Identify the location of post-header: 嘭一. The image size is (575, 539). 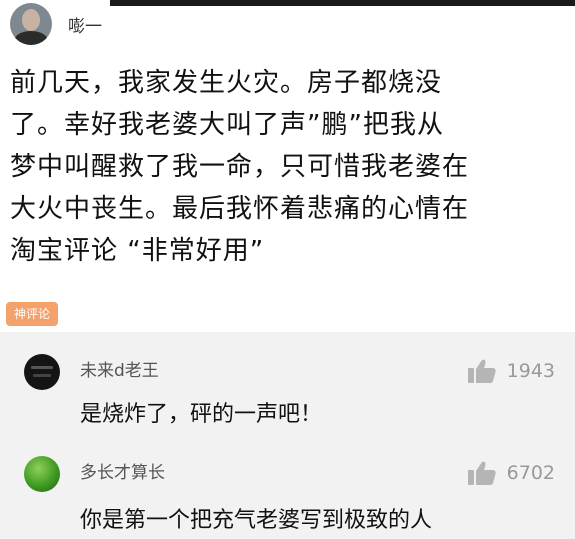
(56, 24).